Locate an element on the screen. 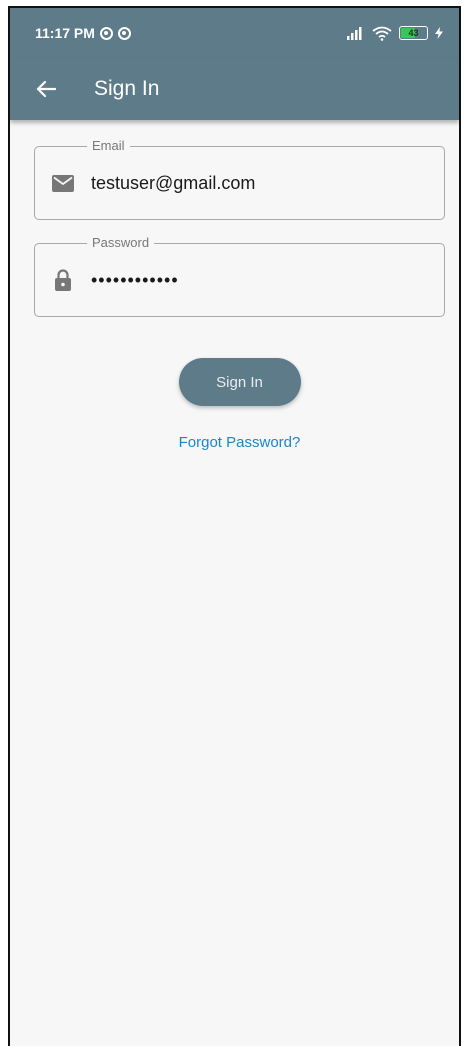 Image resolution: width=469 pixels, height=1046 pixels. battery-icon: 43 is located at coordinates (413, 33).